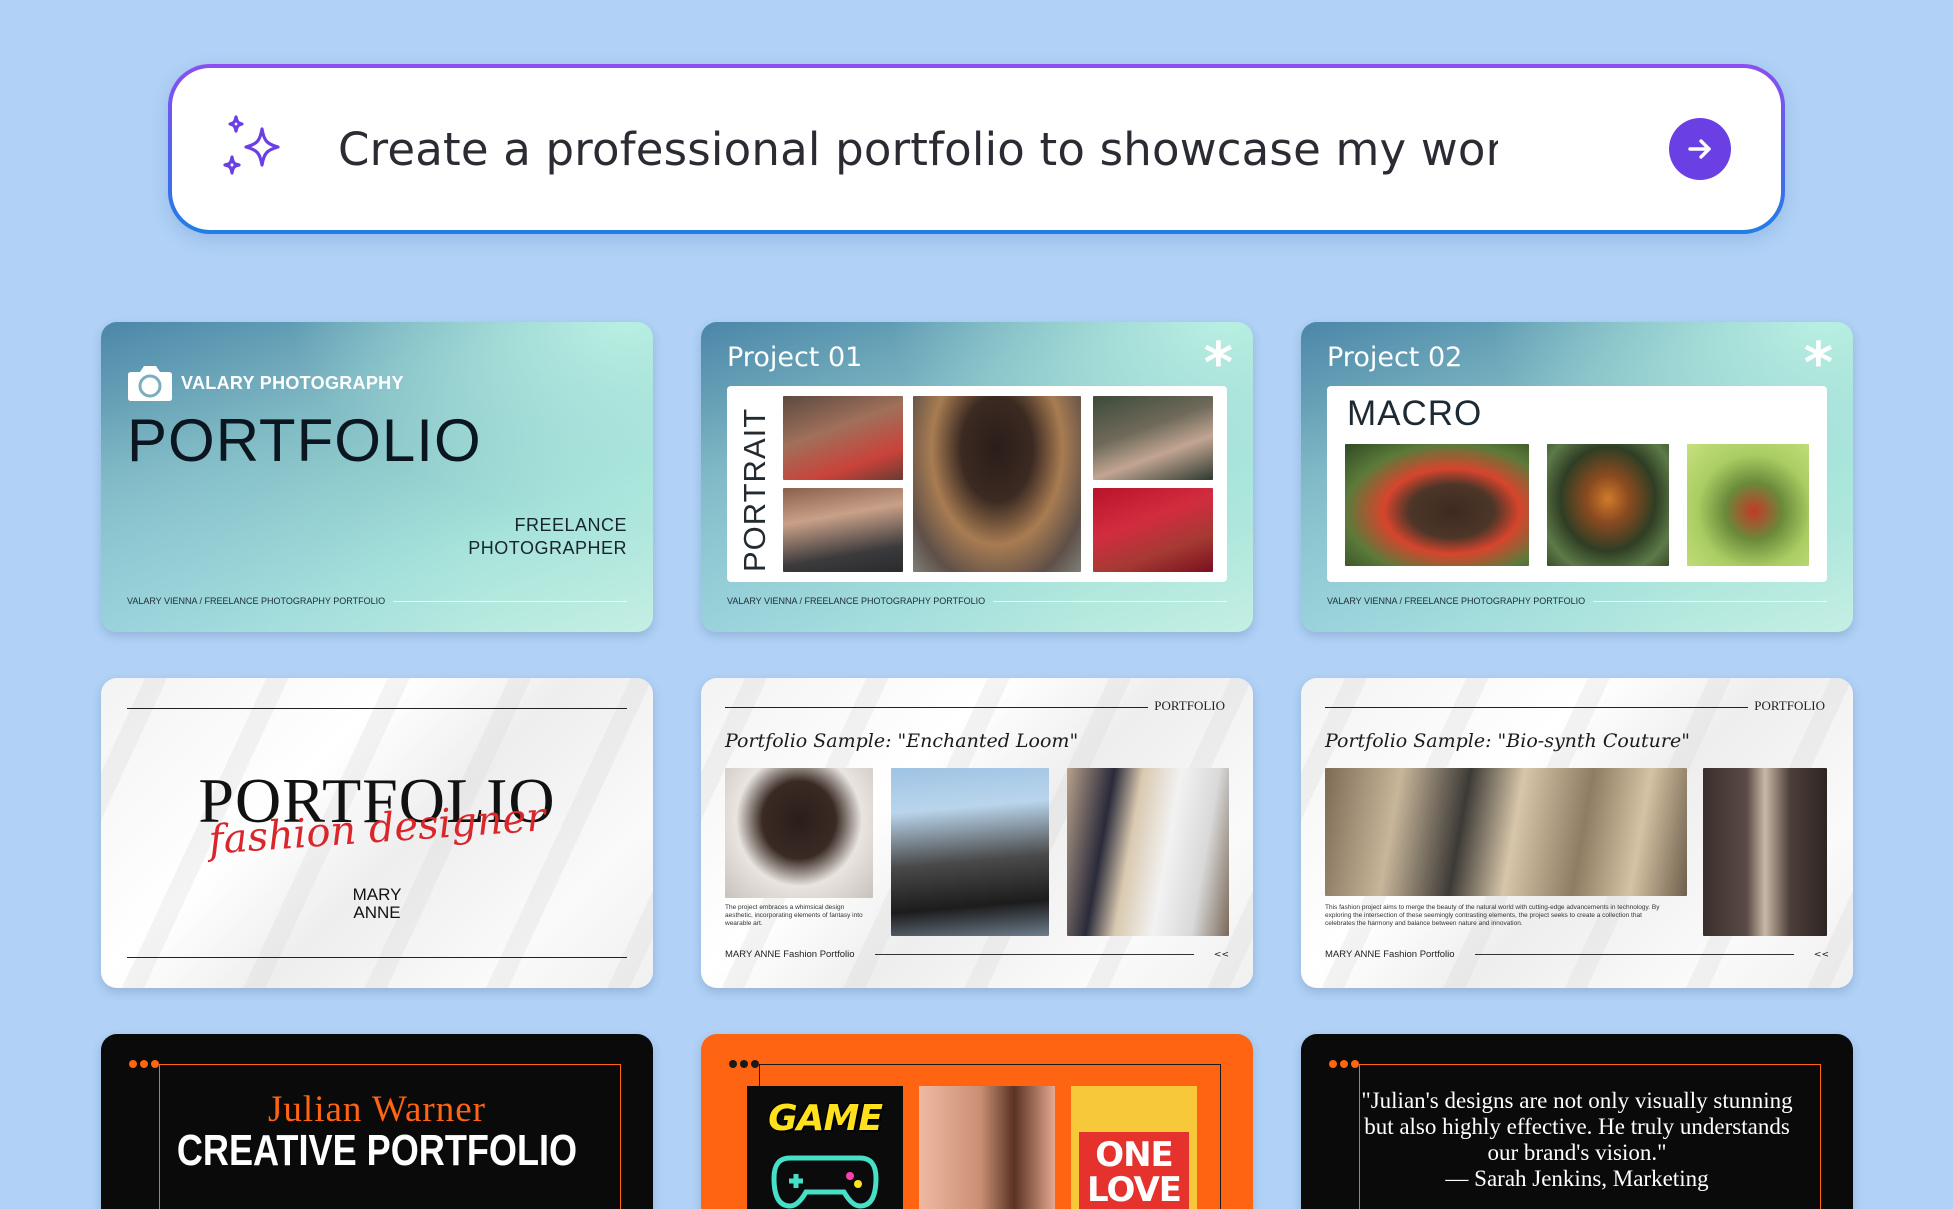  I want to click on name-line: MARY, so click(377, 894).